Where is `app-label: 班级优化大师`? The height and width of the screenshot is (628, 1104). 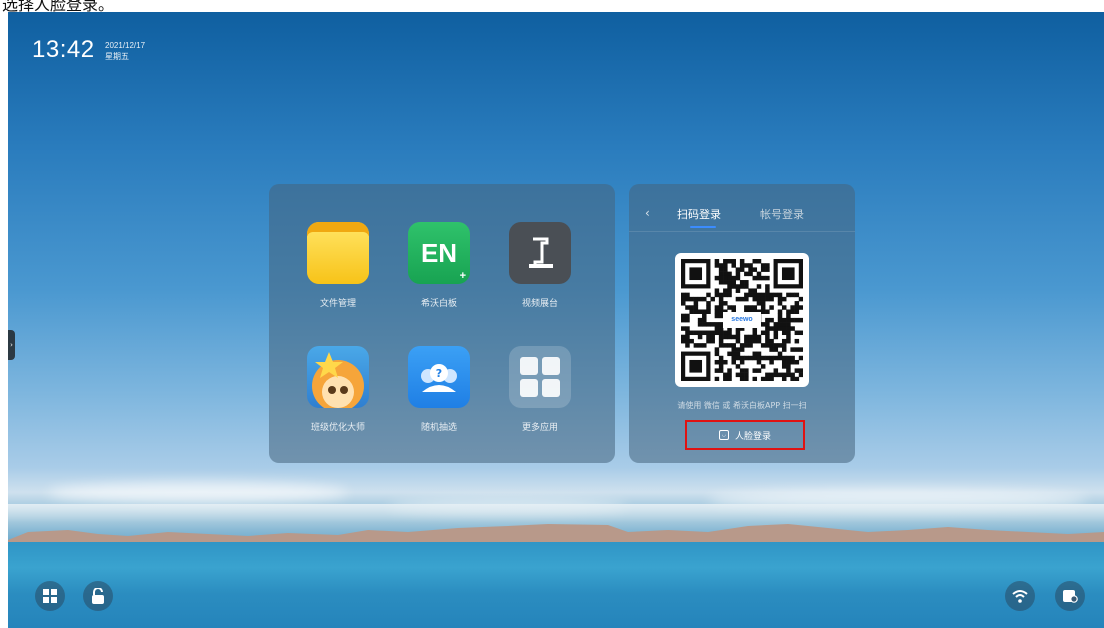 app-label: 班级优化大师 is located at coordinates (337, 428).